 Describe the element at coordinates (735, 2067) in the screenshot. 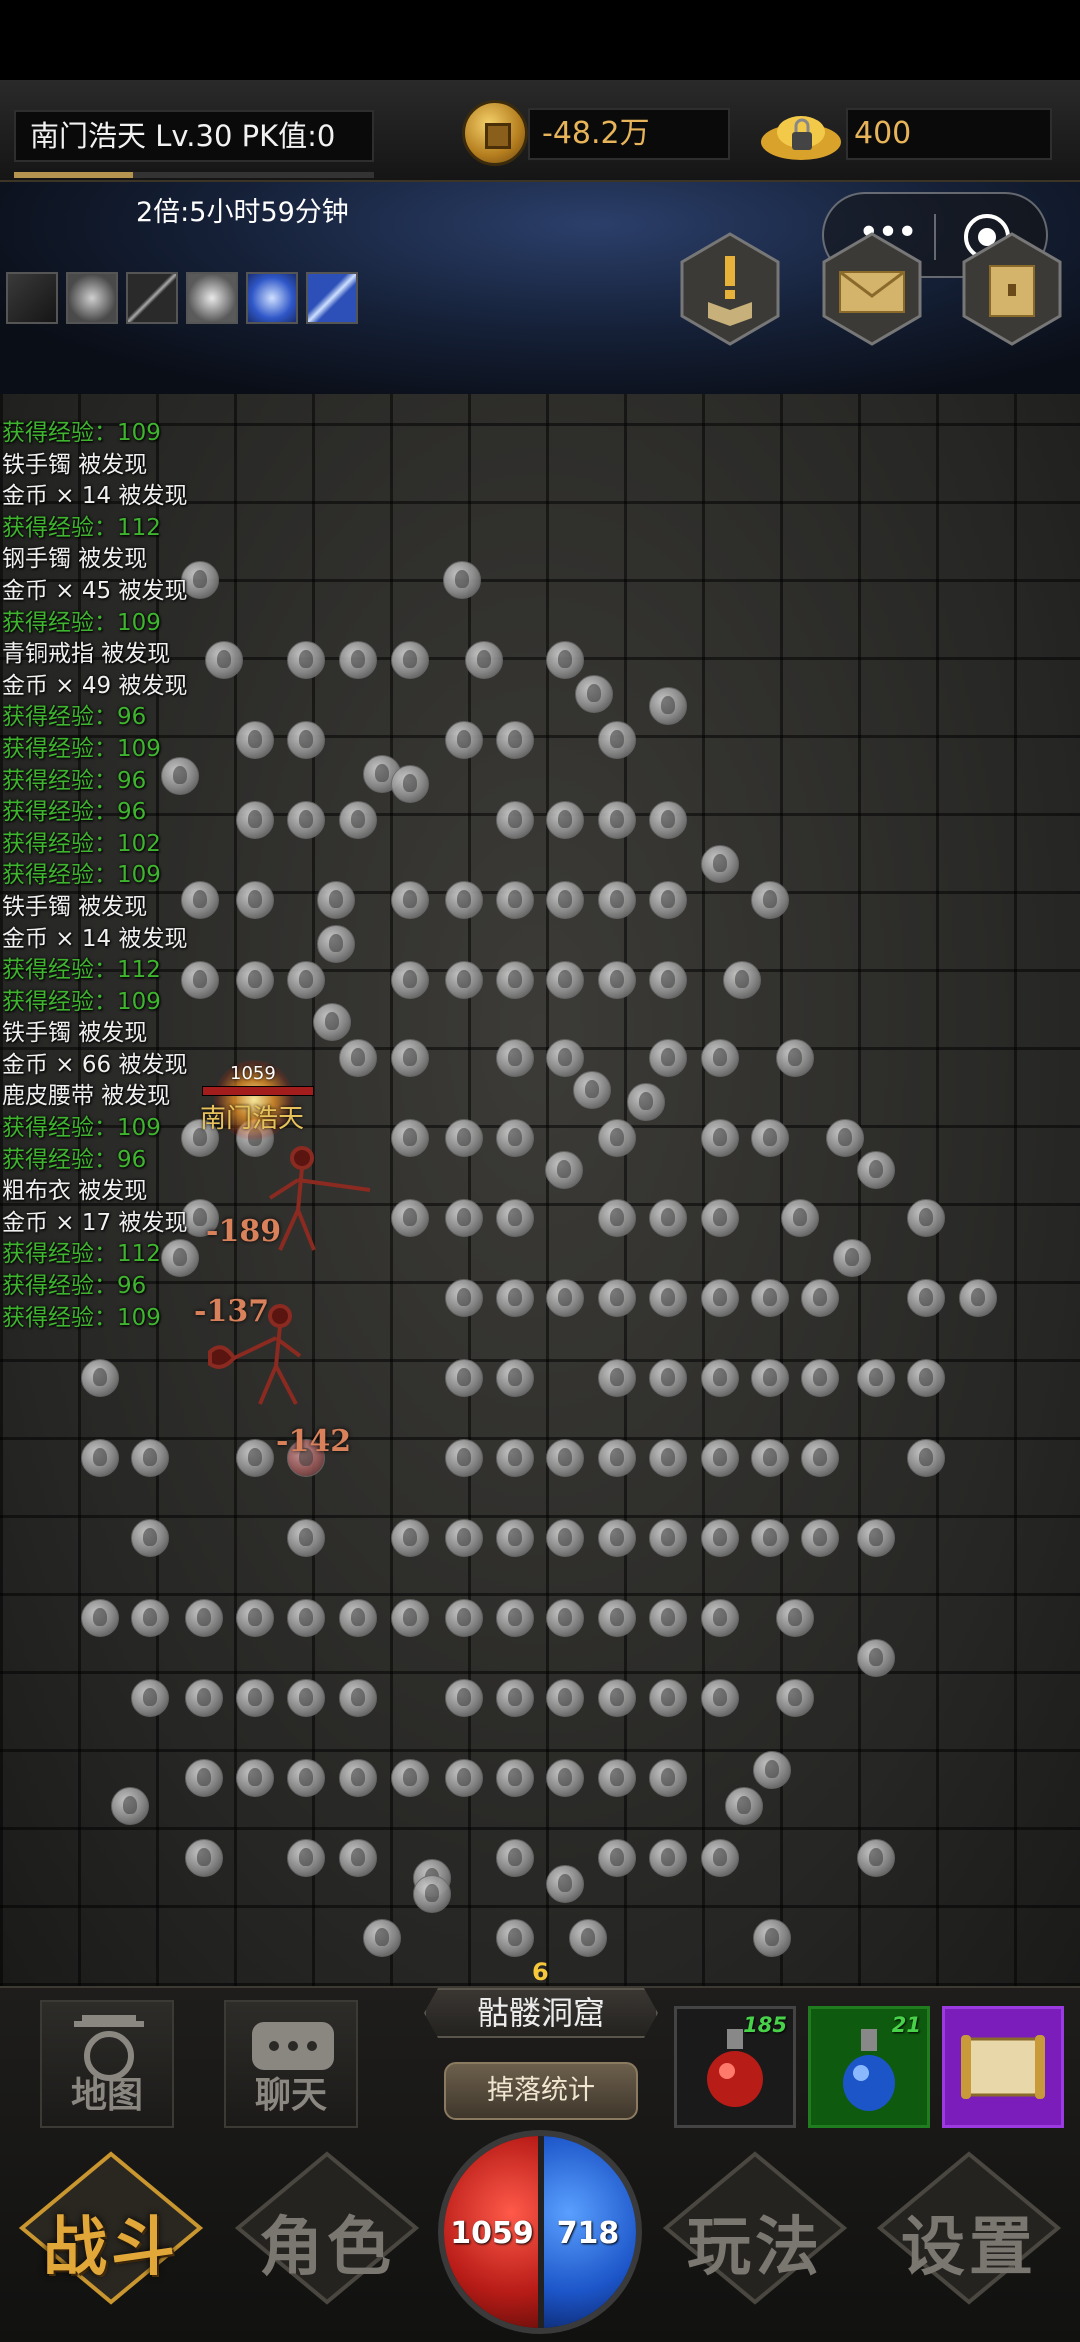

I see `hp-potion-slot: 185` at that location.